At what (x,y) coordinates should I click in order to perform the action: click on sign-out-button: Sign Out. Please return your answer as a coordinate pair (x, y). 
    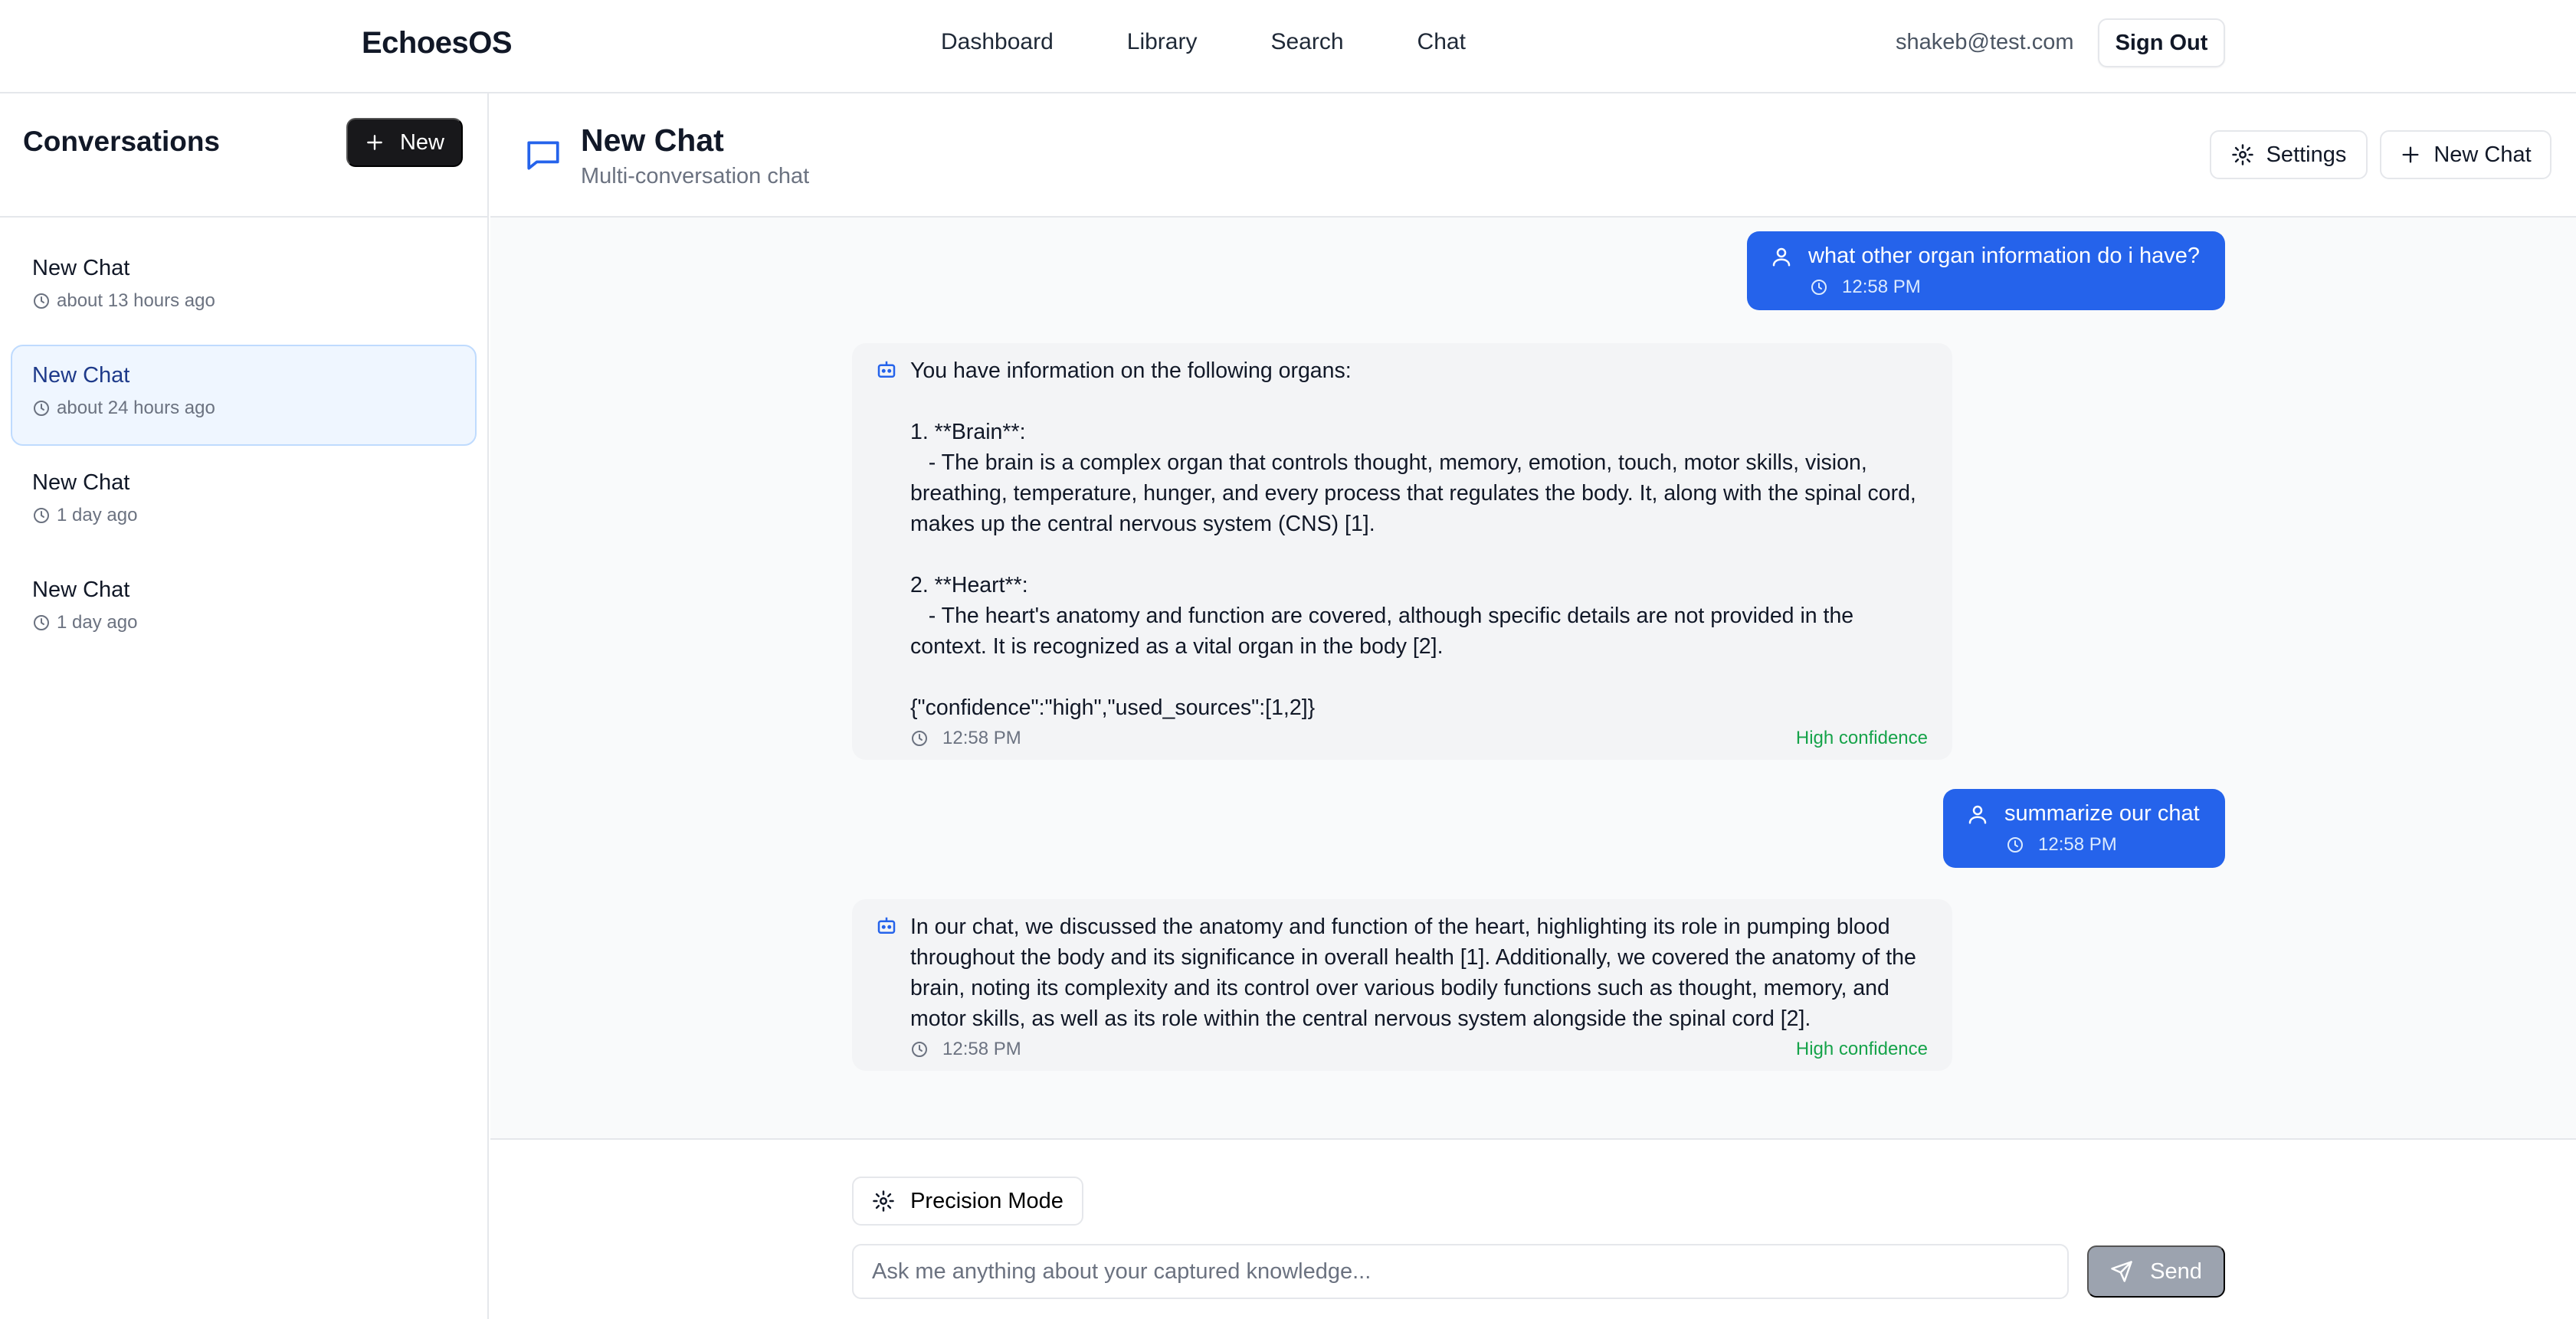
    Looking at the image, I should click on (2162, 43).